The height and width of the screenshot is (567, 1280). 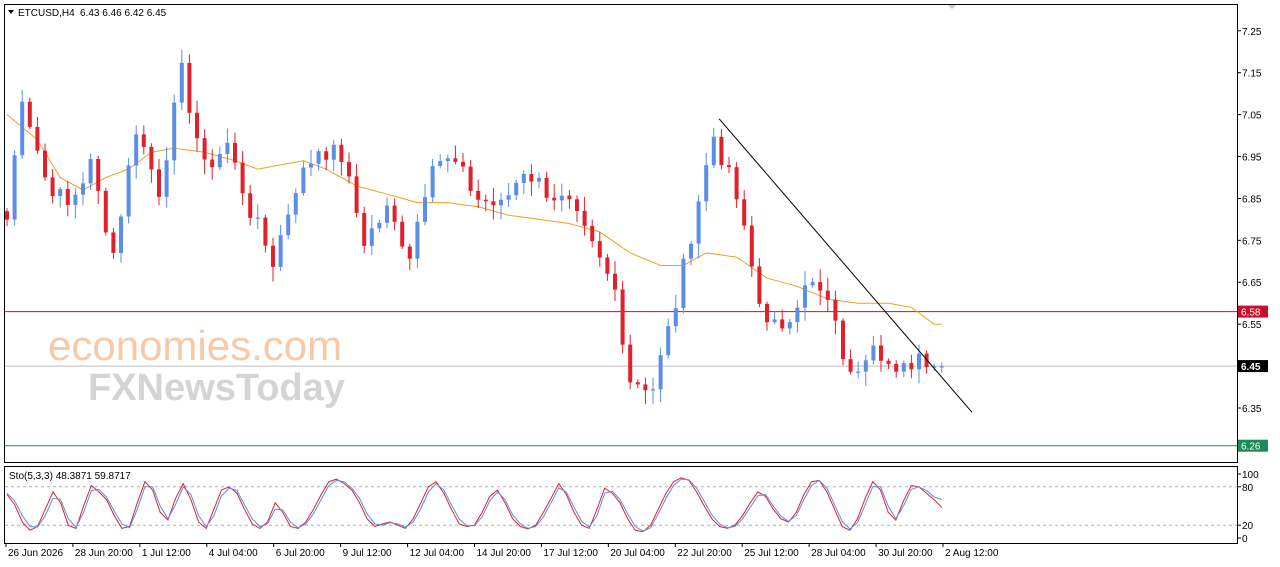 What do you see at coordinates (367, 553) in the screenshot?
I see `time-tick-label: 9 Jul 12:00` at bounding box center [367, 553].